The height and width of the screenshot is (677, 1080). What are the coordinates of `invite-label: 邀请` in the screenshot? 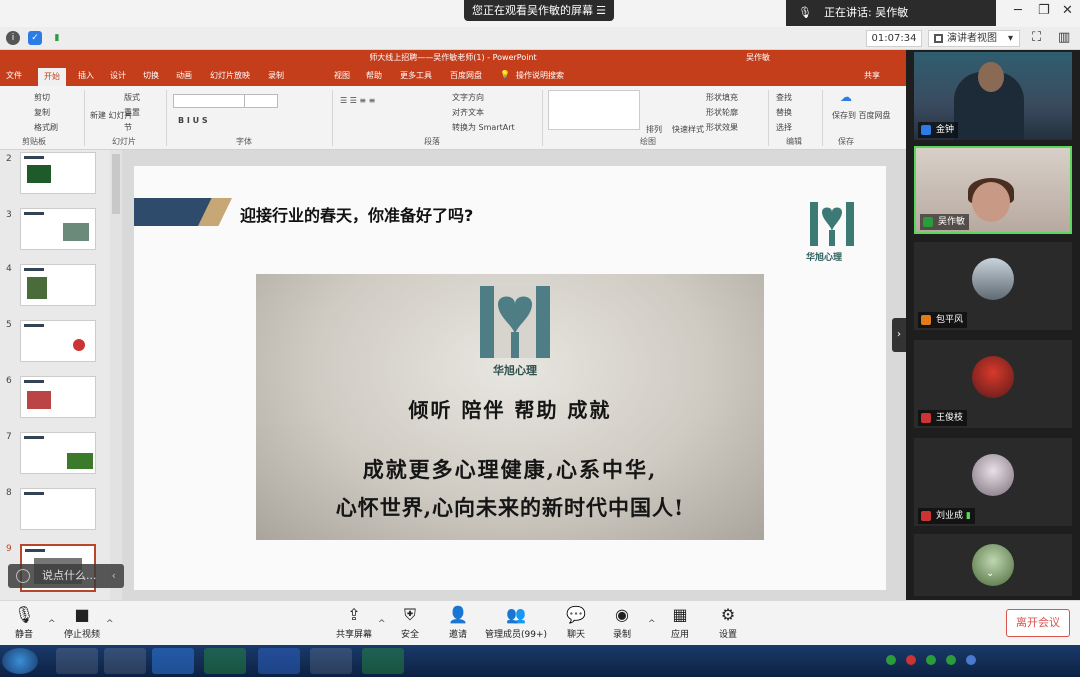 It's located at (457, 635).